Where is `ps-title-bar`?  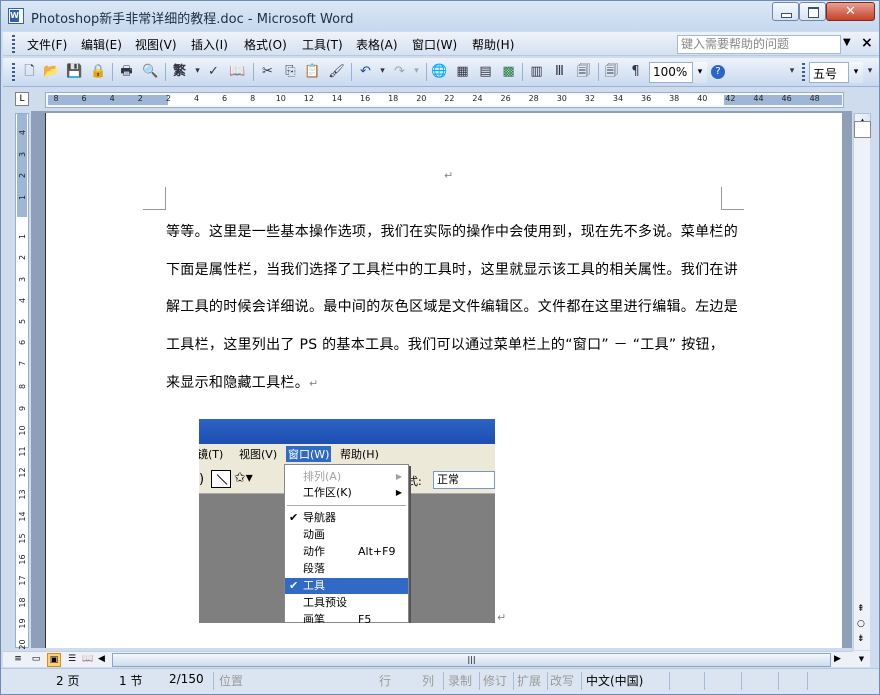 ps-title-bar is located at coordinates (347, 431).